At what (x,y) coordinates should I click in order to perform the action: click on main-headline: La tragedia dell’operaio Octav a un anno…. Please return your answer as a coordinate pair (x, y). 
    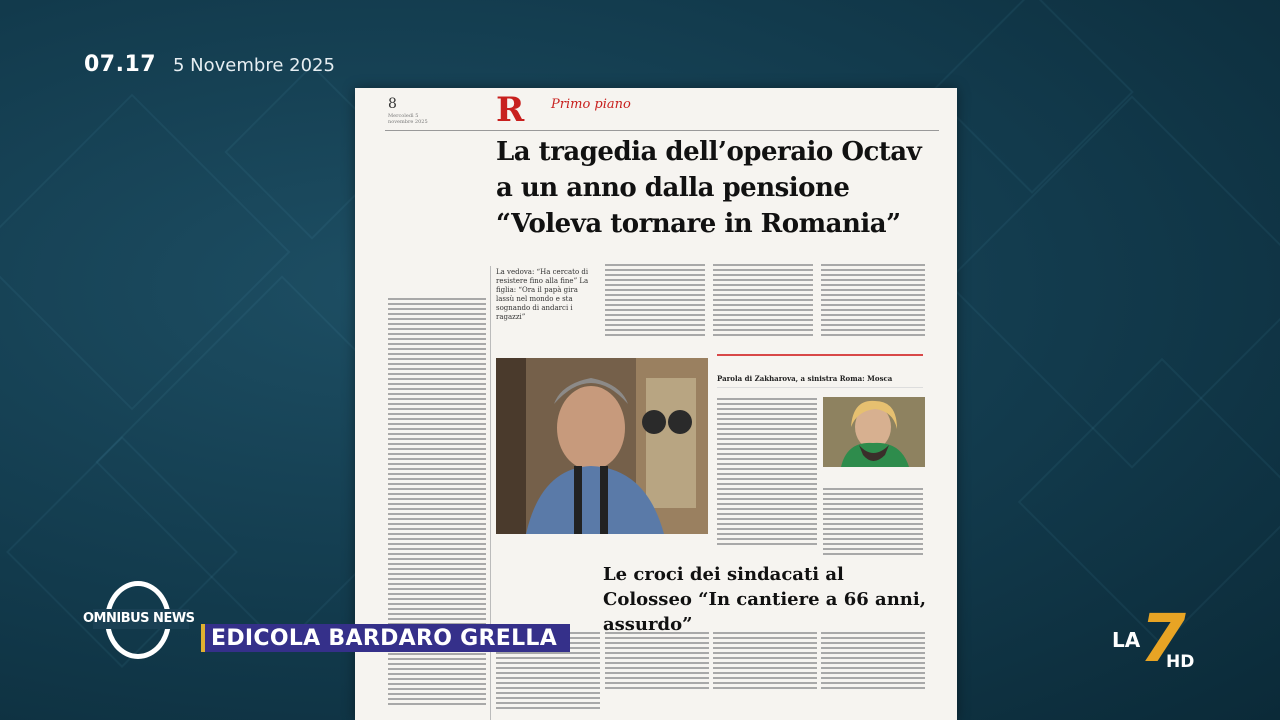
    Looking at the image, I should click on (709, 188).